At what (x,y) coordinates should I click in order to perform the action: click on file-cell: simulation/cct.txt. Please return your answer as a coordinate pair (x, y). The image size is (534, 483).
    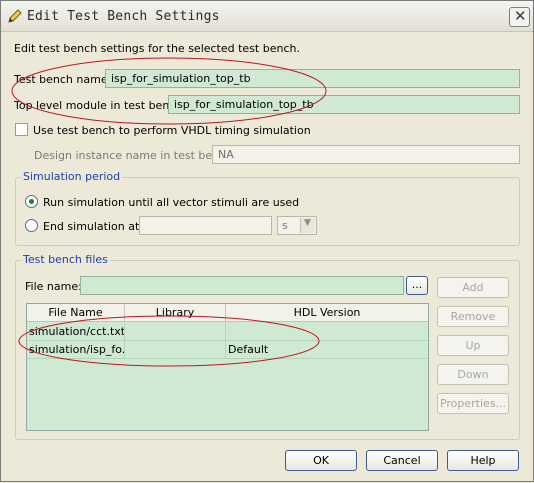
    Looking at the image, I should click on (76, 332).